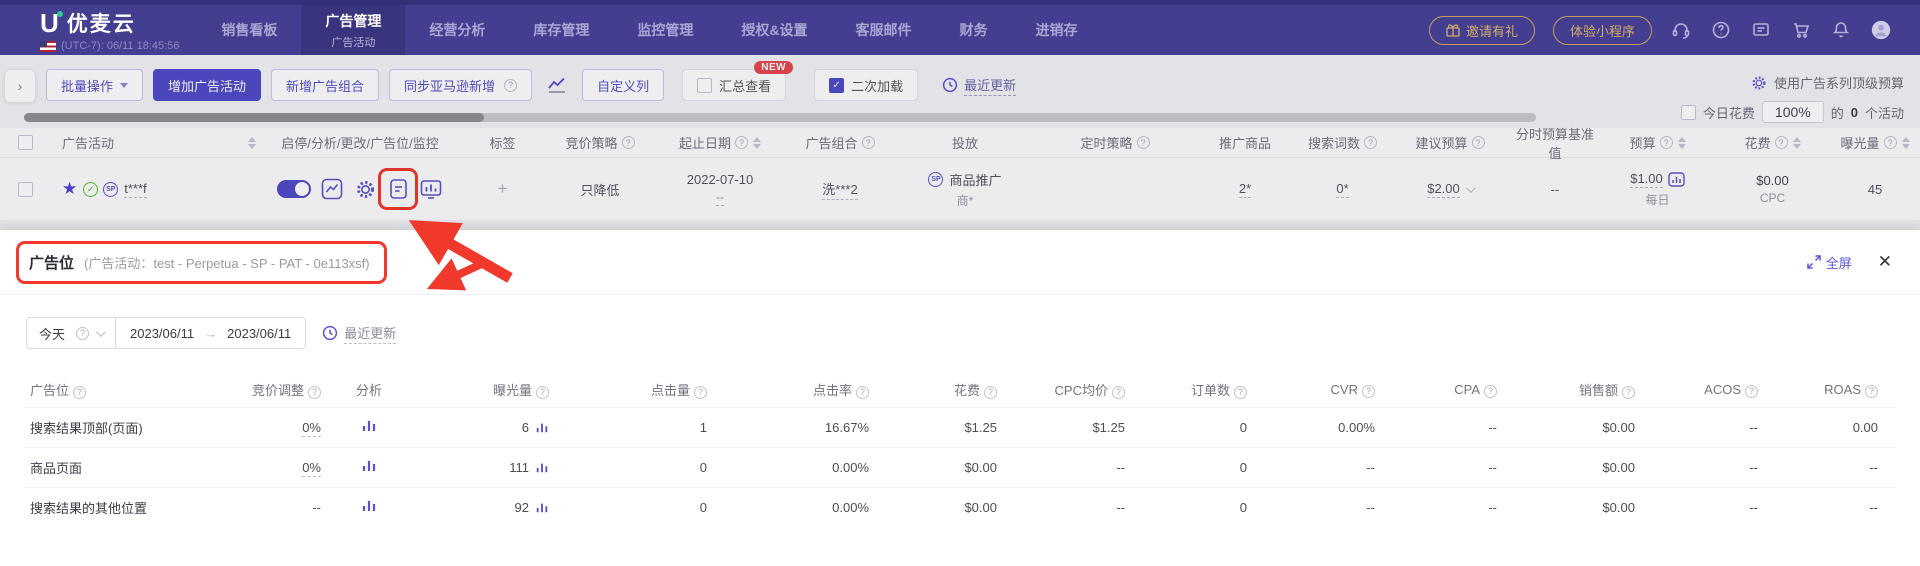 This screenshot has width=1920, height=566. I want to click on col-cvr: CVR?, so click(1329, 390).